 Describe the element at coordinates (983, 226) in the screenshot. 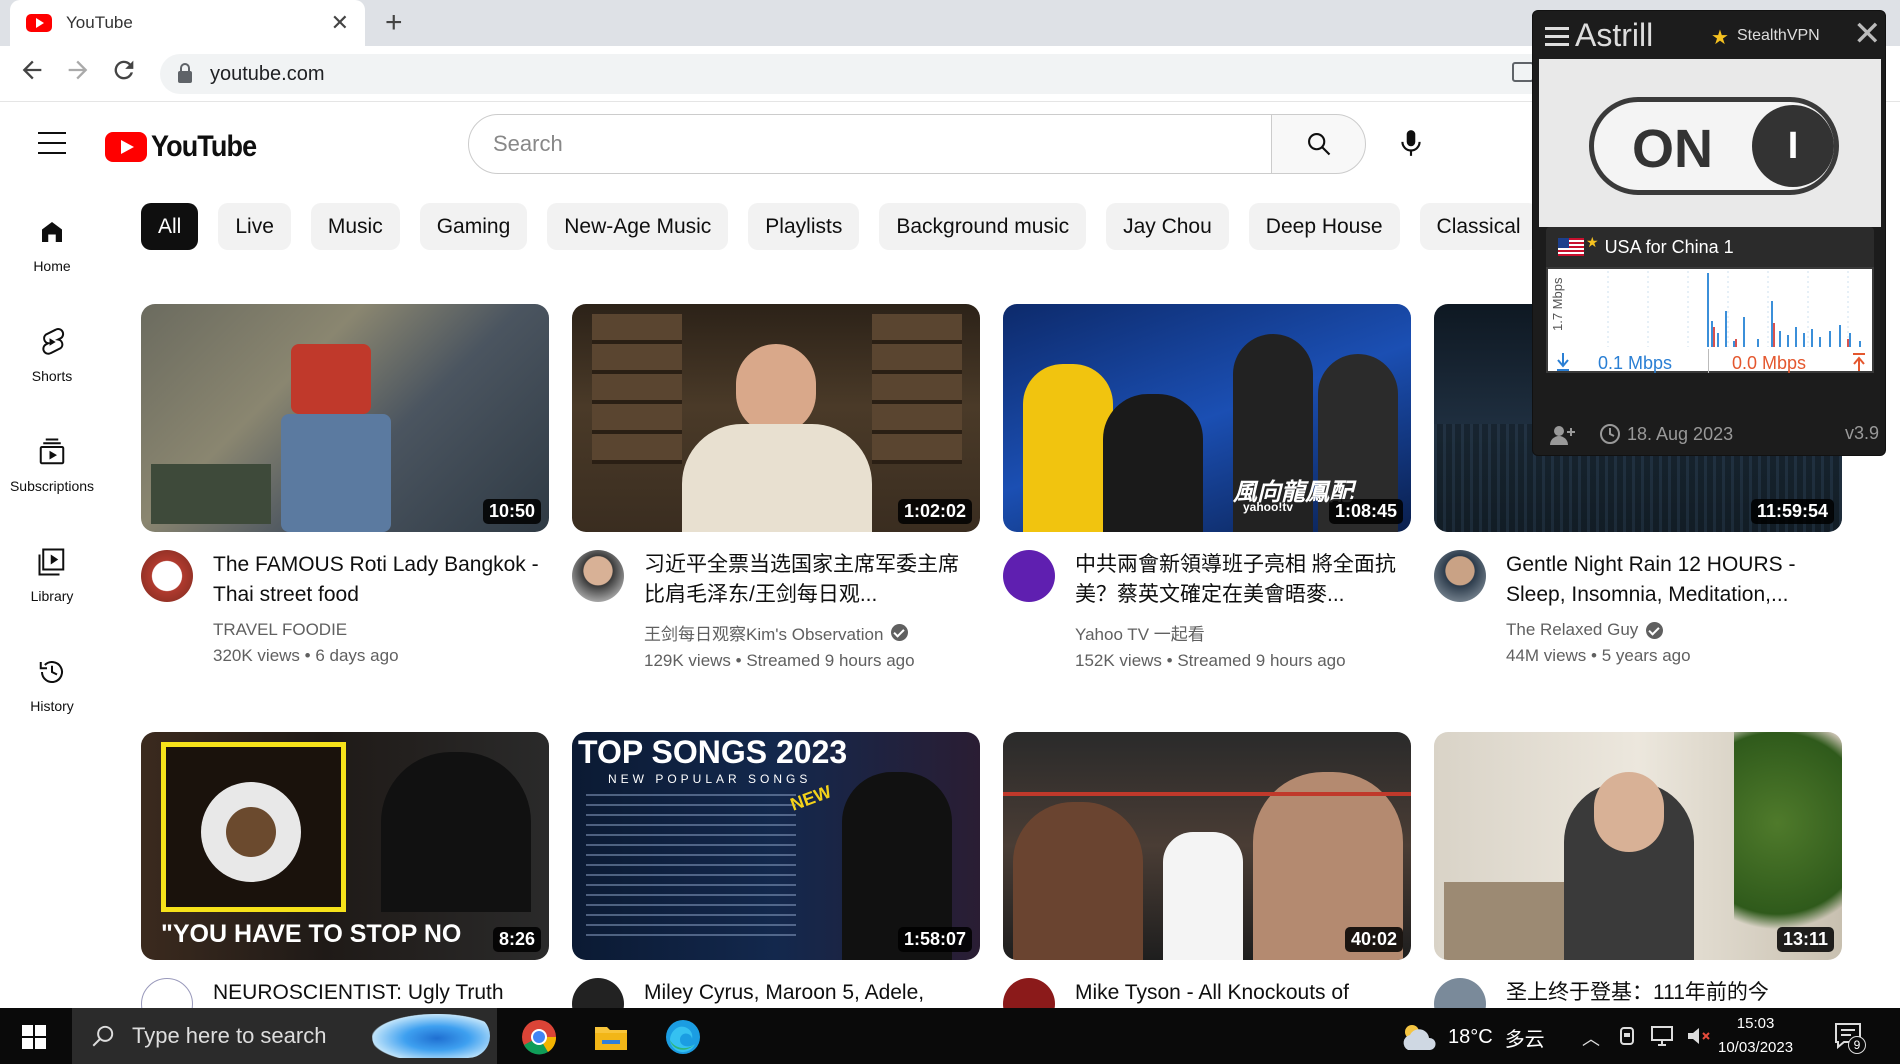

I see `chip-background-music: Background music` at that location.